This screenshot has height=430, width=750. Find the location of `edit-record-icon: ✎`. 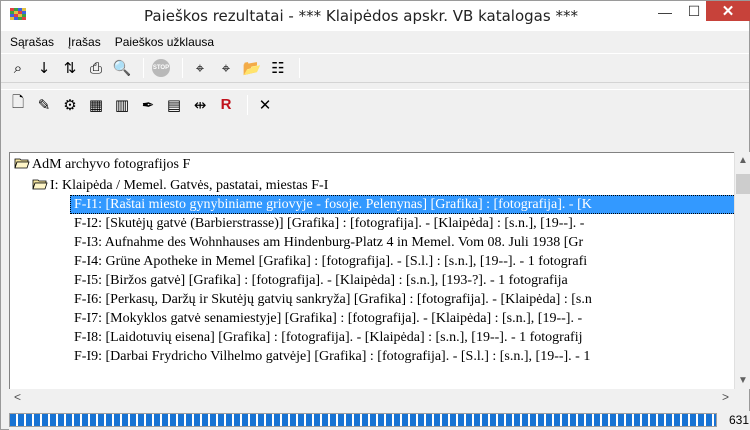

edit-record-icon: ✎ is located at coordinates (44, 105).